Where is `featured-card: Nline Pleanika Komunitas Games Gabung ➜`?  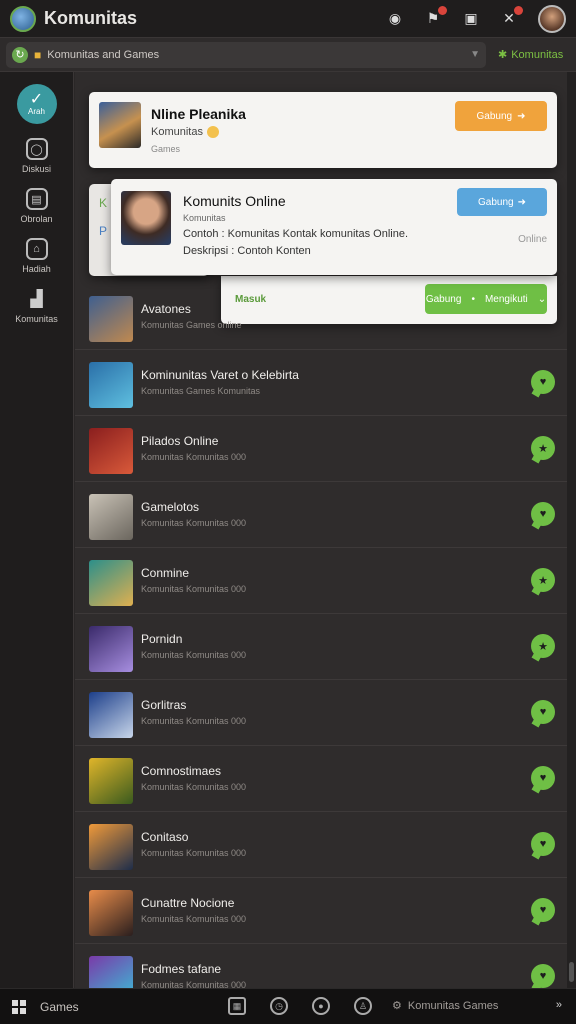
featured-card: Nline Pleanika Komunitas Games Gabung ➜ is located at coordinates (323, 130).